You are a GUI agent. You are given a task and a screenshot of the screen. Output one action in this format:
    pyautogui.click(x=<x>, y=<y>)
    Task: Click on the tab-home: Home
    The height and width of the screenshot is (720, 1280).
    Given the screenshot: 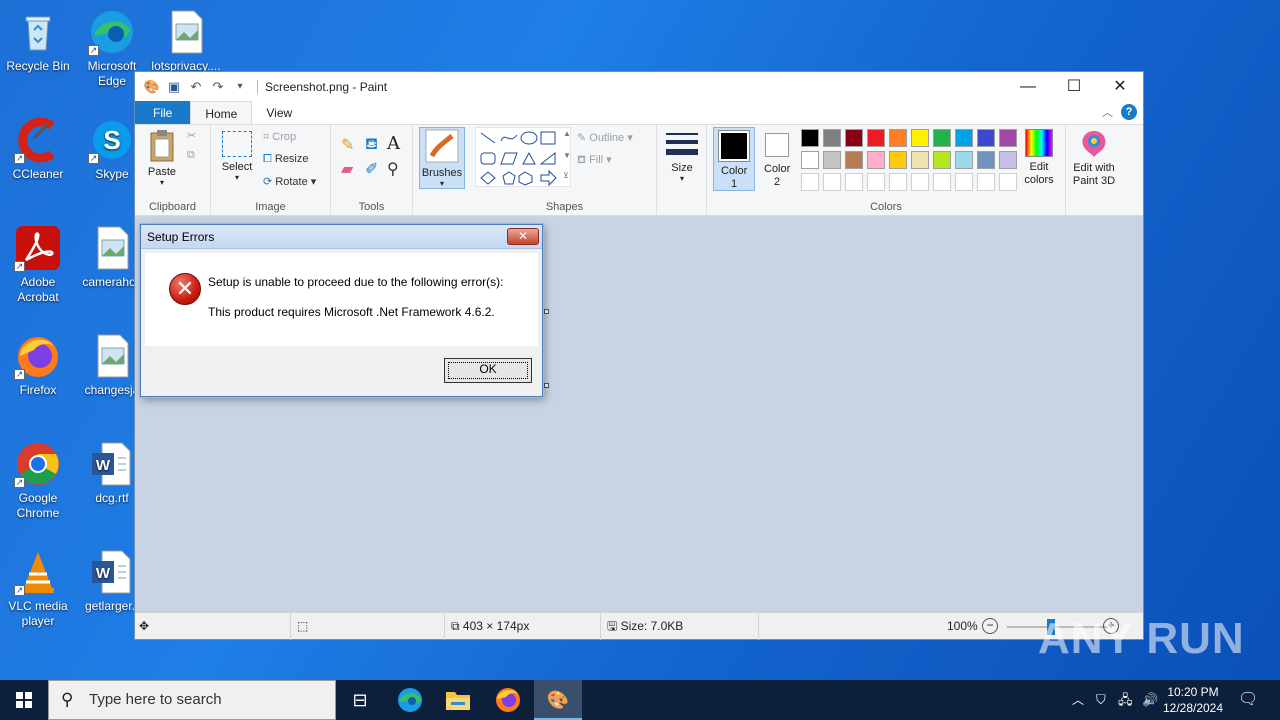 What is the action you would take?
    pyautogui.click(x=221, y=112)
    